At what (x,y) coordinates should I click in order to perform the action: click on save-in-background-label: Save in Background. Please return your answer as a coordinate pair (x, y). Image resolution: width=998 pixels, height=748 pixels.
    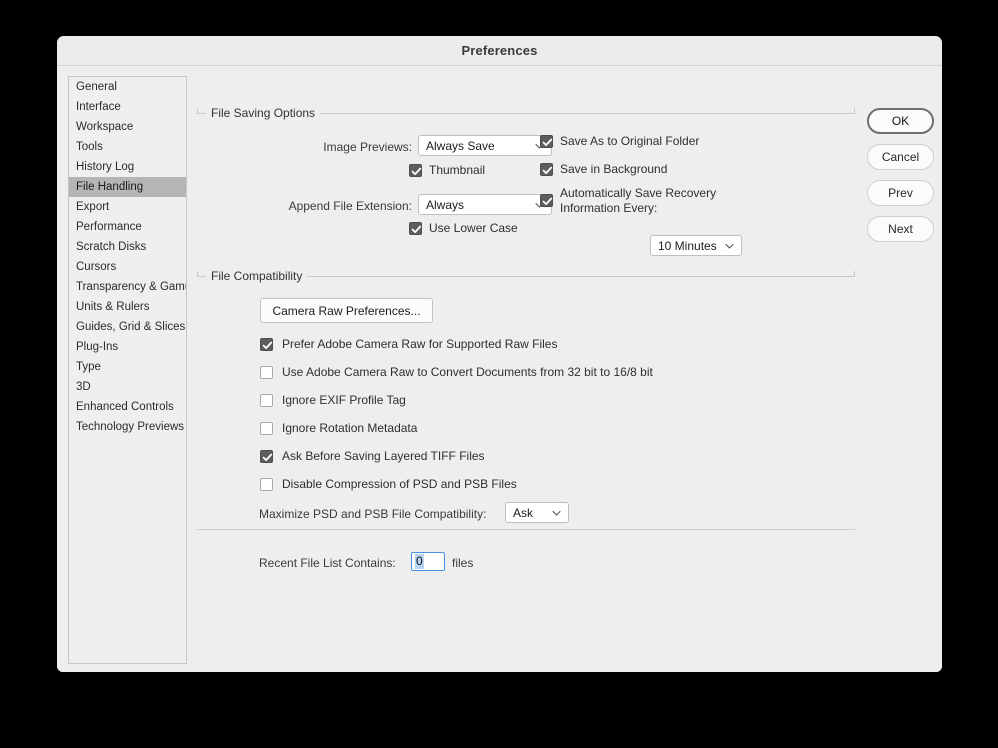
    Looking at the image, I should click on (614, 169).